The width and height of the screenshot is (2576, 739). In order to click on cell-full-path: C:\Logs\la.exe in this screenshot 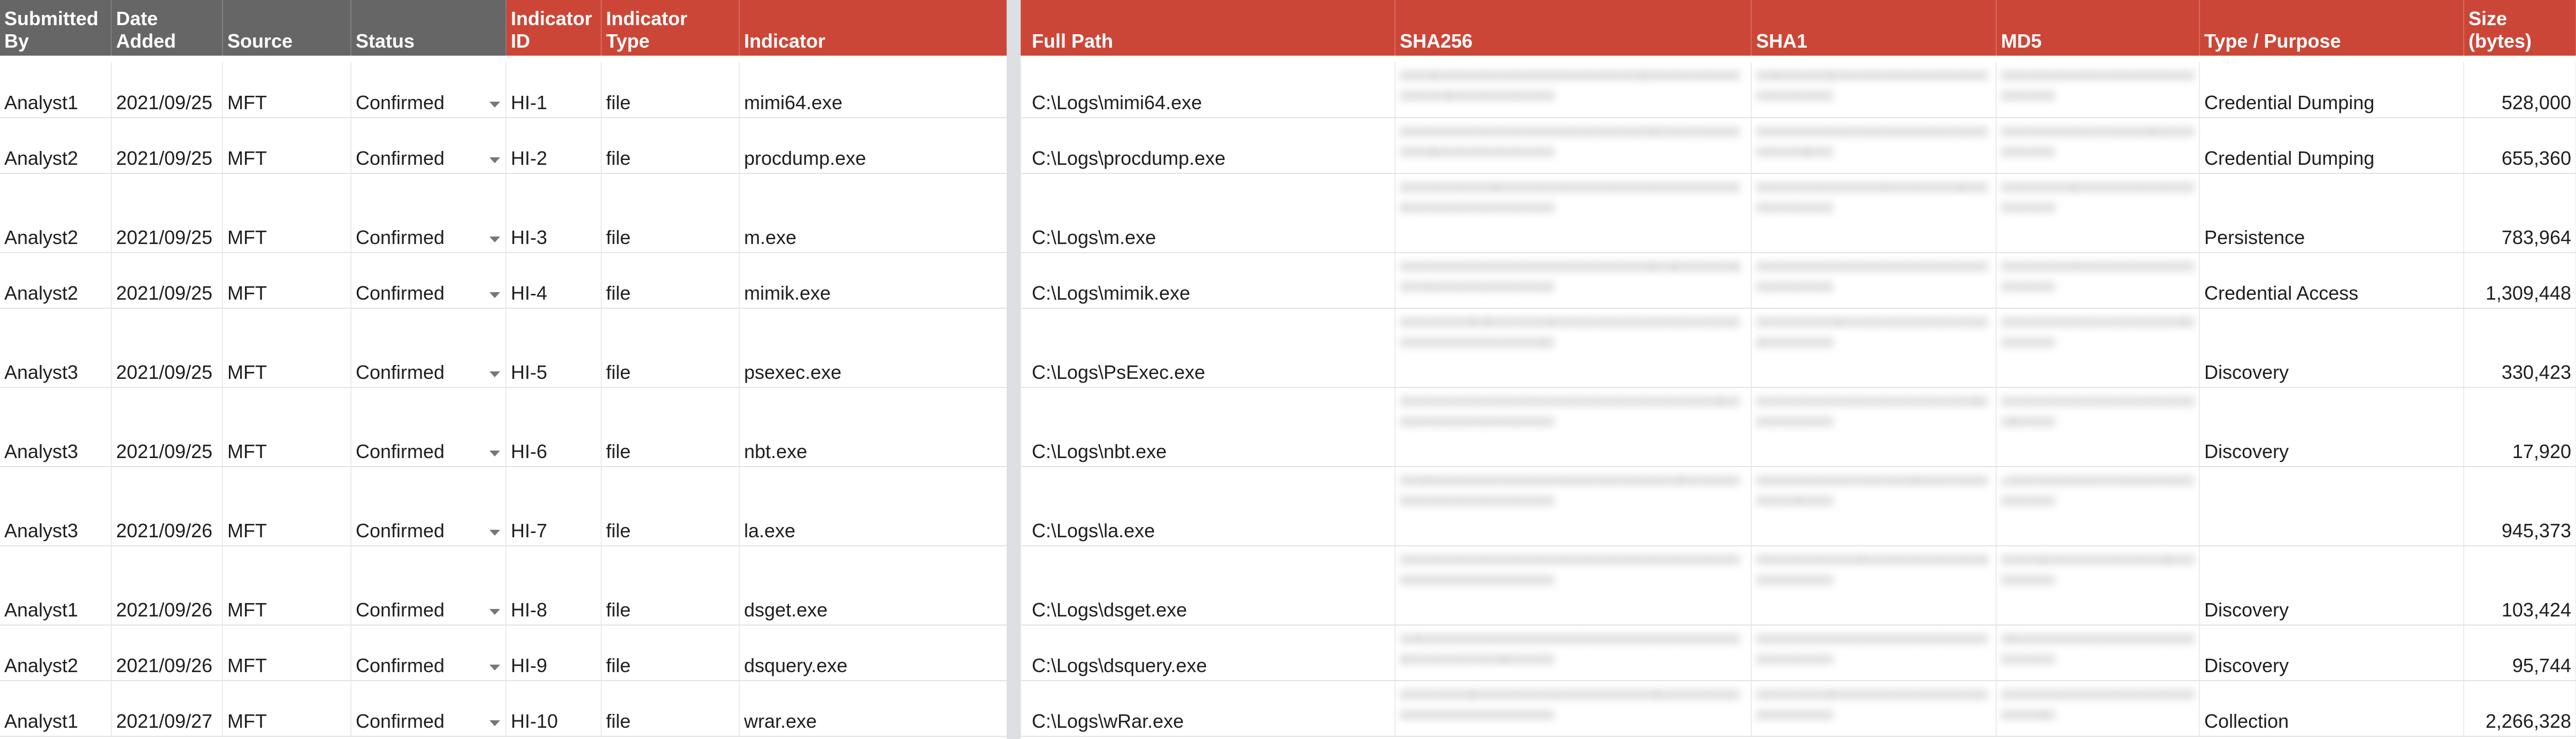, I will do `click(1208, 506)`.